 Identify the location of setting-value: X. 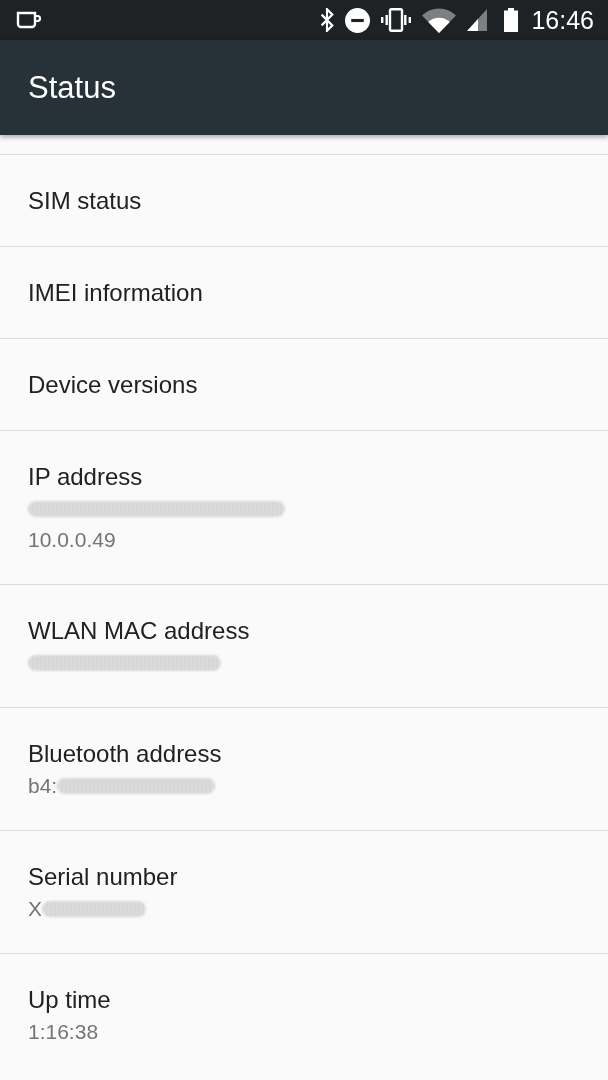
(35, 909).